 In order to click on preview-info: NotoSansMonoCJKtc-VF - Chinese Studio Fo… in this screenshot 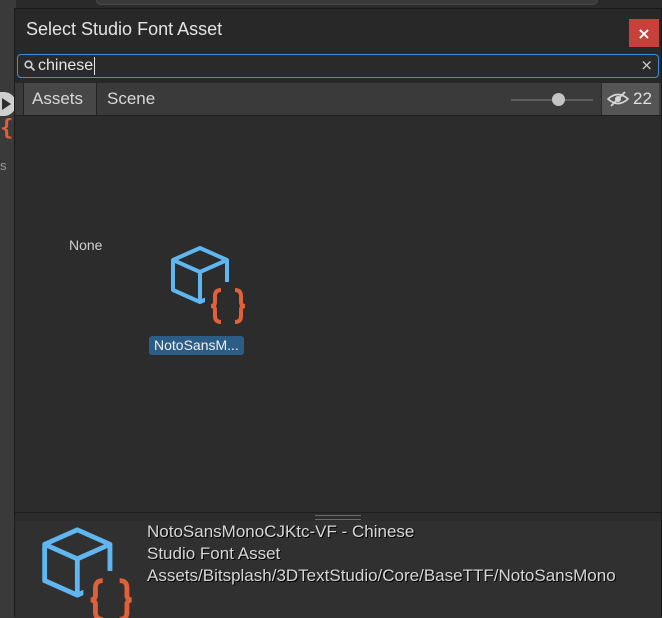, I will do `click(404, 554)`.